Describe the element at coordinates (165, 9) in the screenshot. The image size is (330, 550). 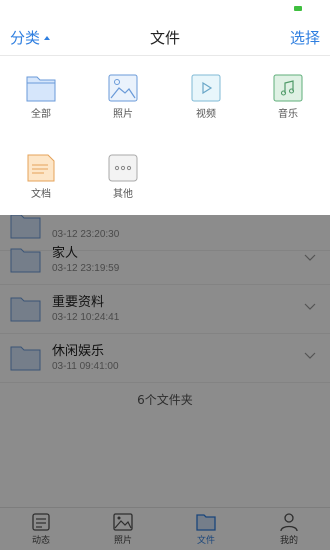
I see `status-bar` at that location.